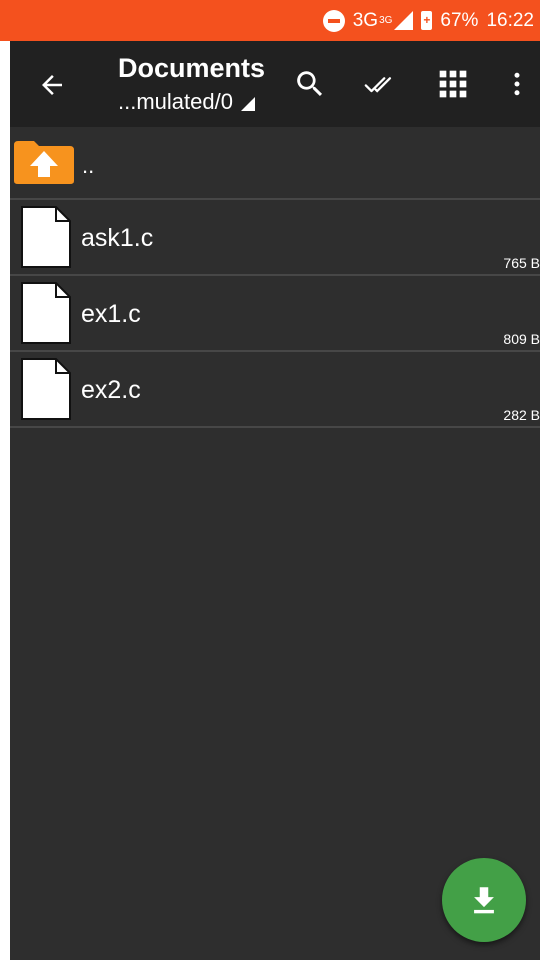 The width and height of the screenshot is (540, 960). I want to click on arrow-back-icon, so click(52, 85).